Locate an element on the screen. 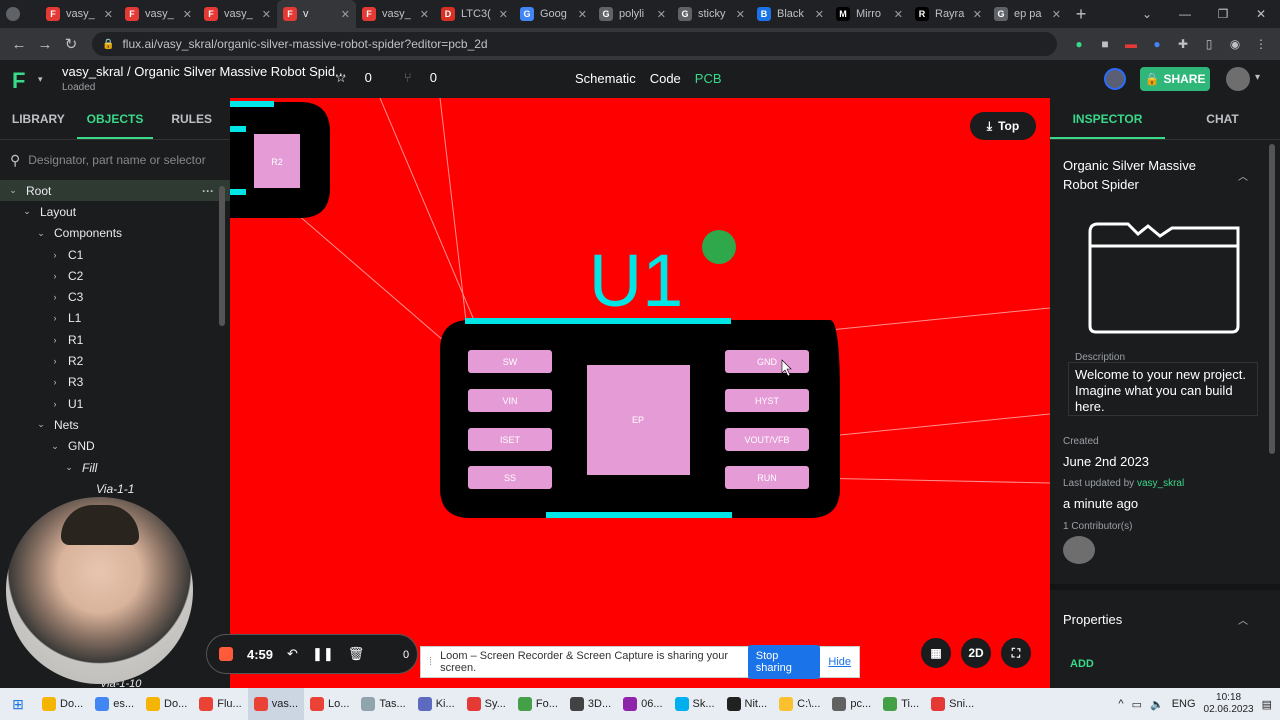  minimize-icon: — is located at coordinates (1185, 14).